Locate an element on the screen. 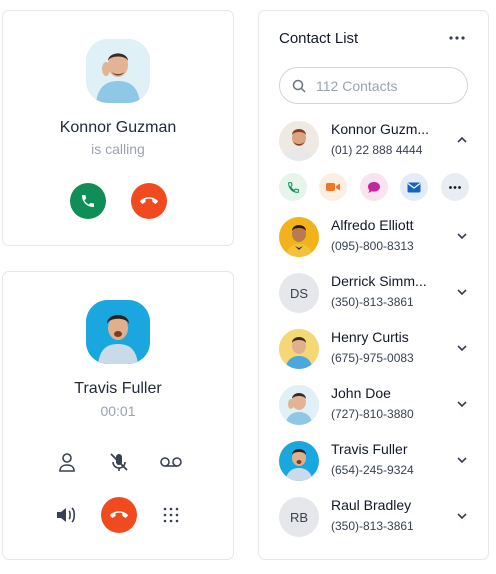 The image size is (496, 574). contact-quick-actions is located at coordinates (374, 187).